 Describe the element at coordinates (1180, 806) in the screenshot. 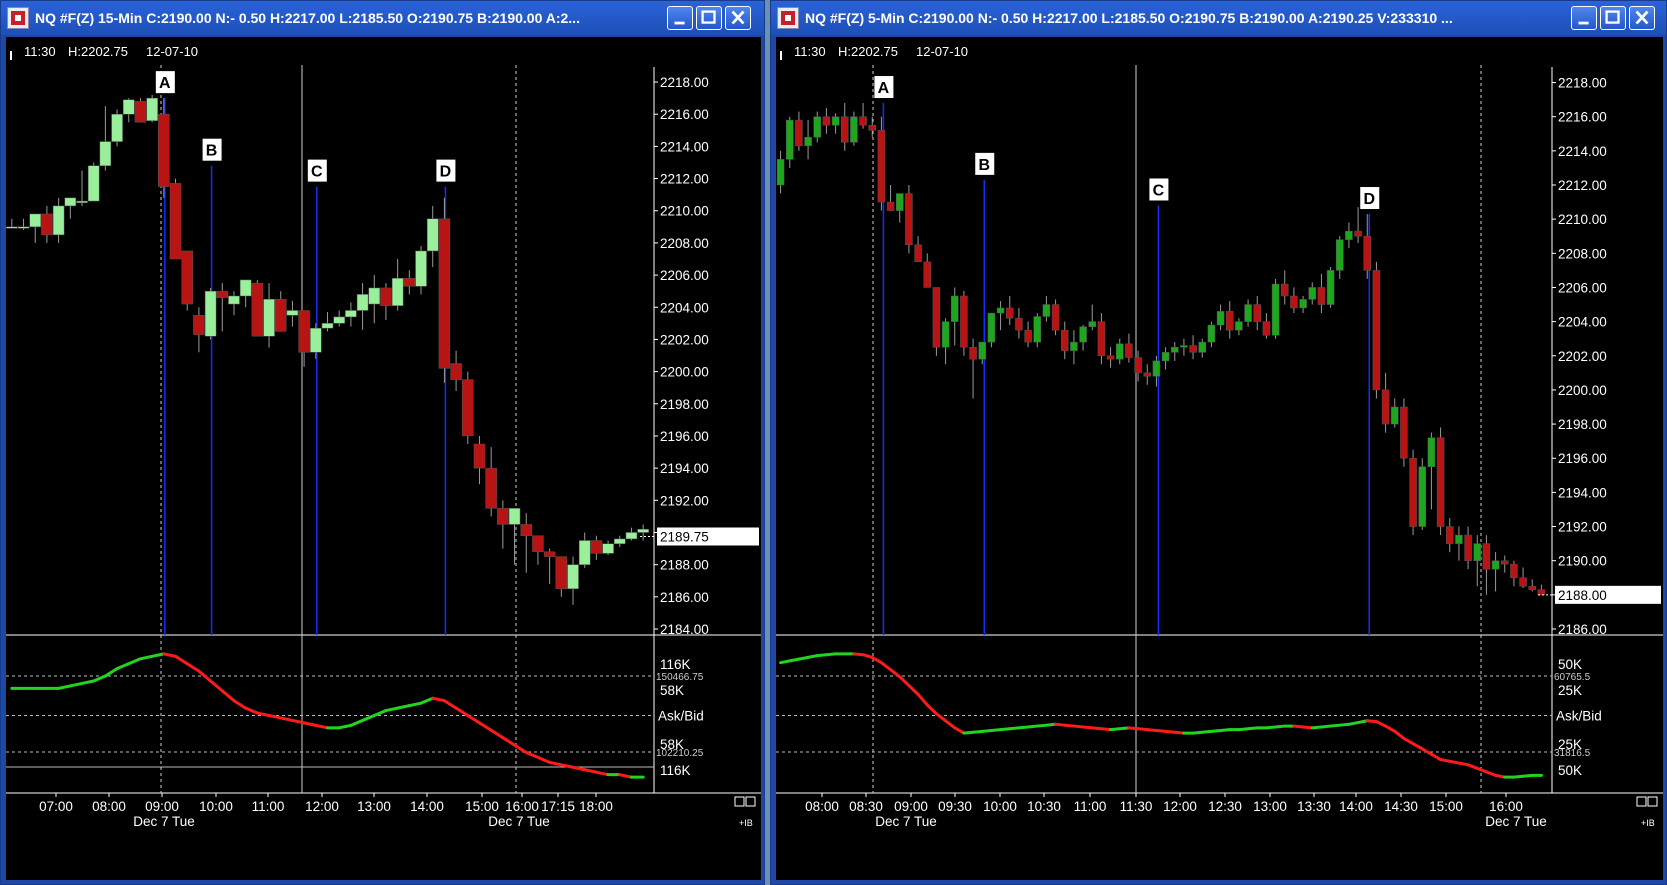

I see `time-tick-label: 12:00` at that location.